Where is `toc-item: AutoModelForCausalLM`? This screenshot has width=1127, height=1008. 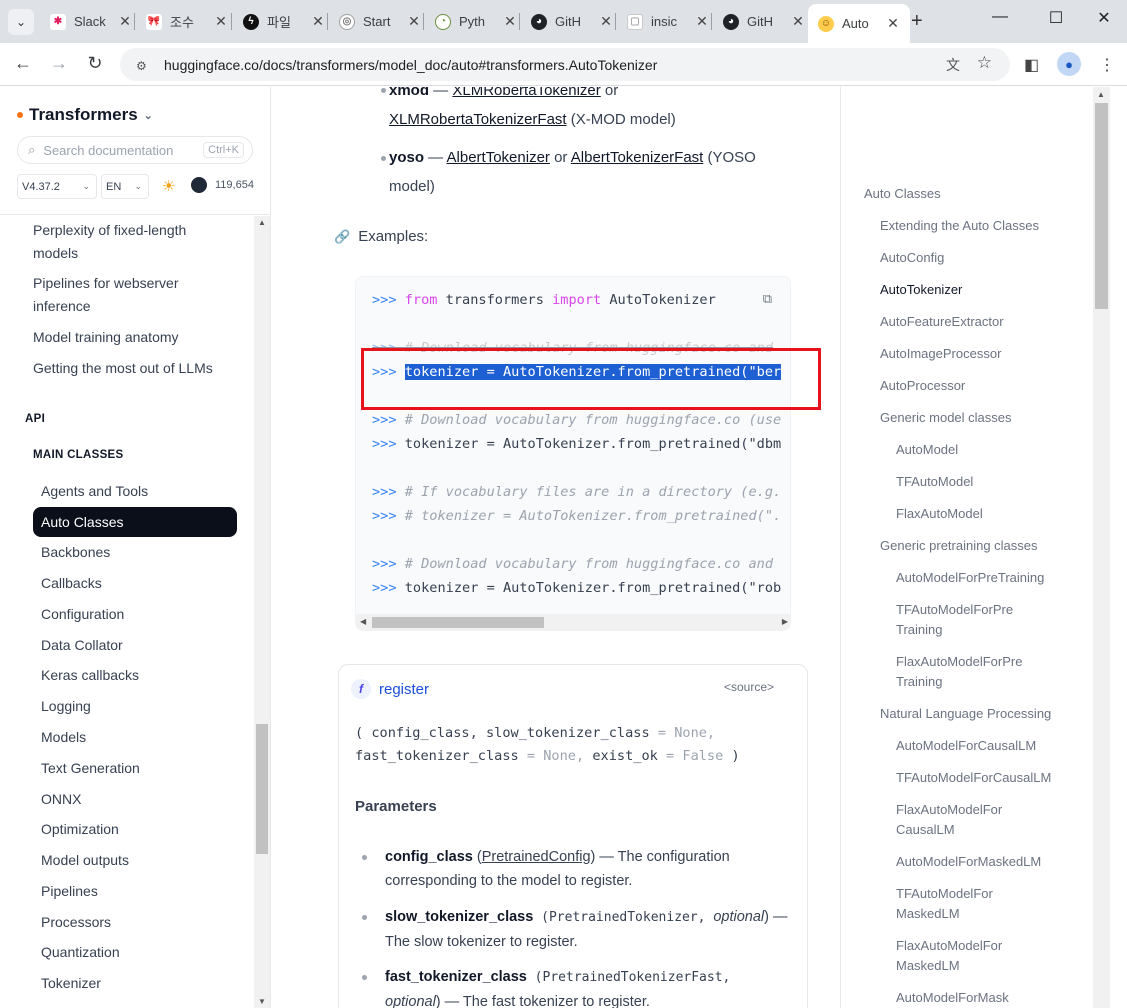
toc-item: AutoModelForCausalLM is located at coordinates (966, 746).